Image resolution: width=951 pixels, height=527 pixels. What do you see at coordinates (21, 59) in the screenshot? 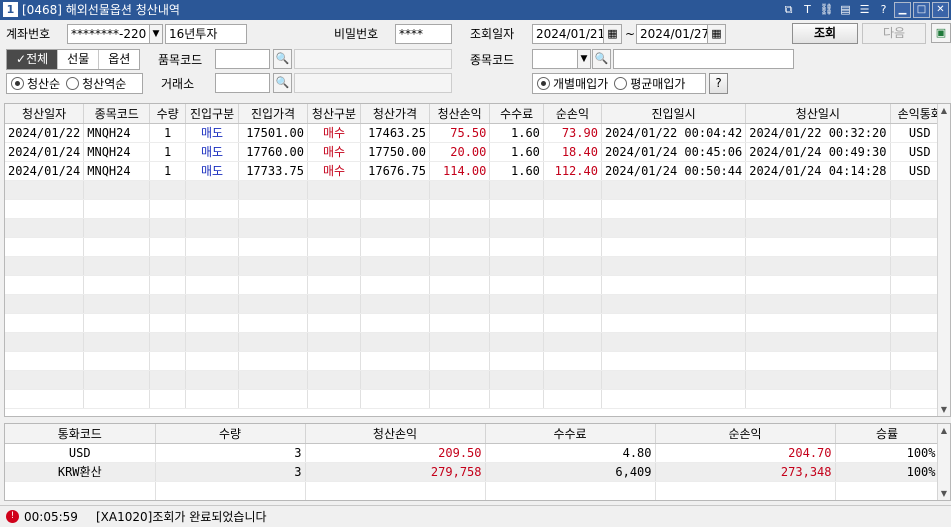
I see `check-icon: ✓` at bounding box center [21, 59].